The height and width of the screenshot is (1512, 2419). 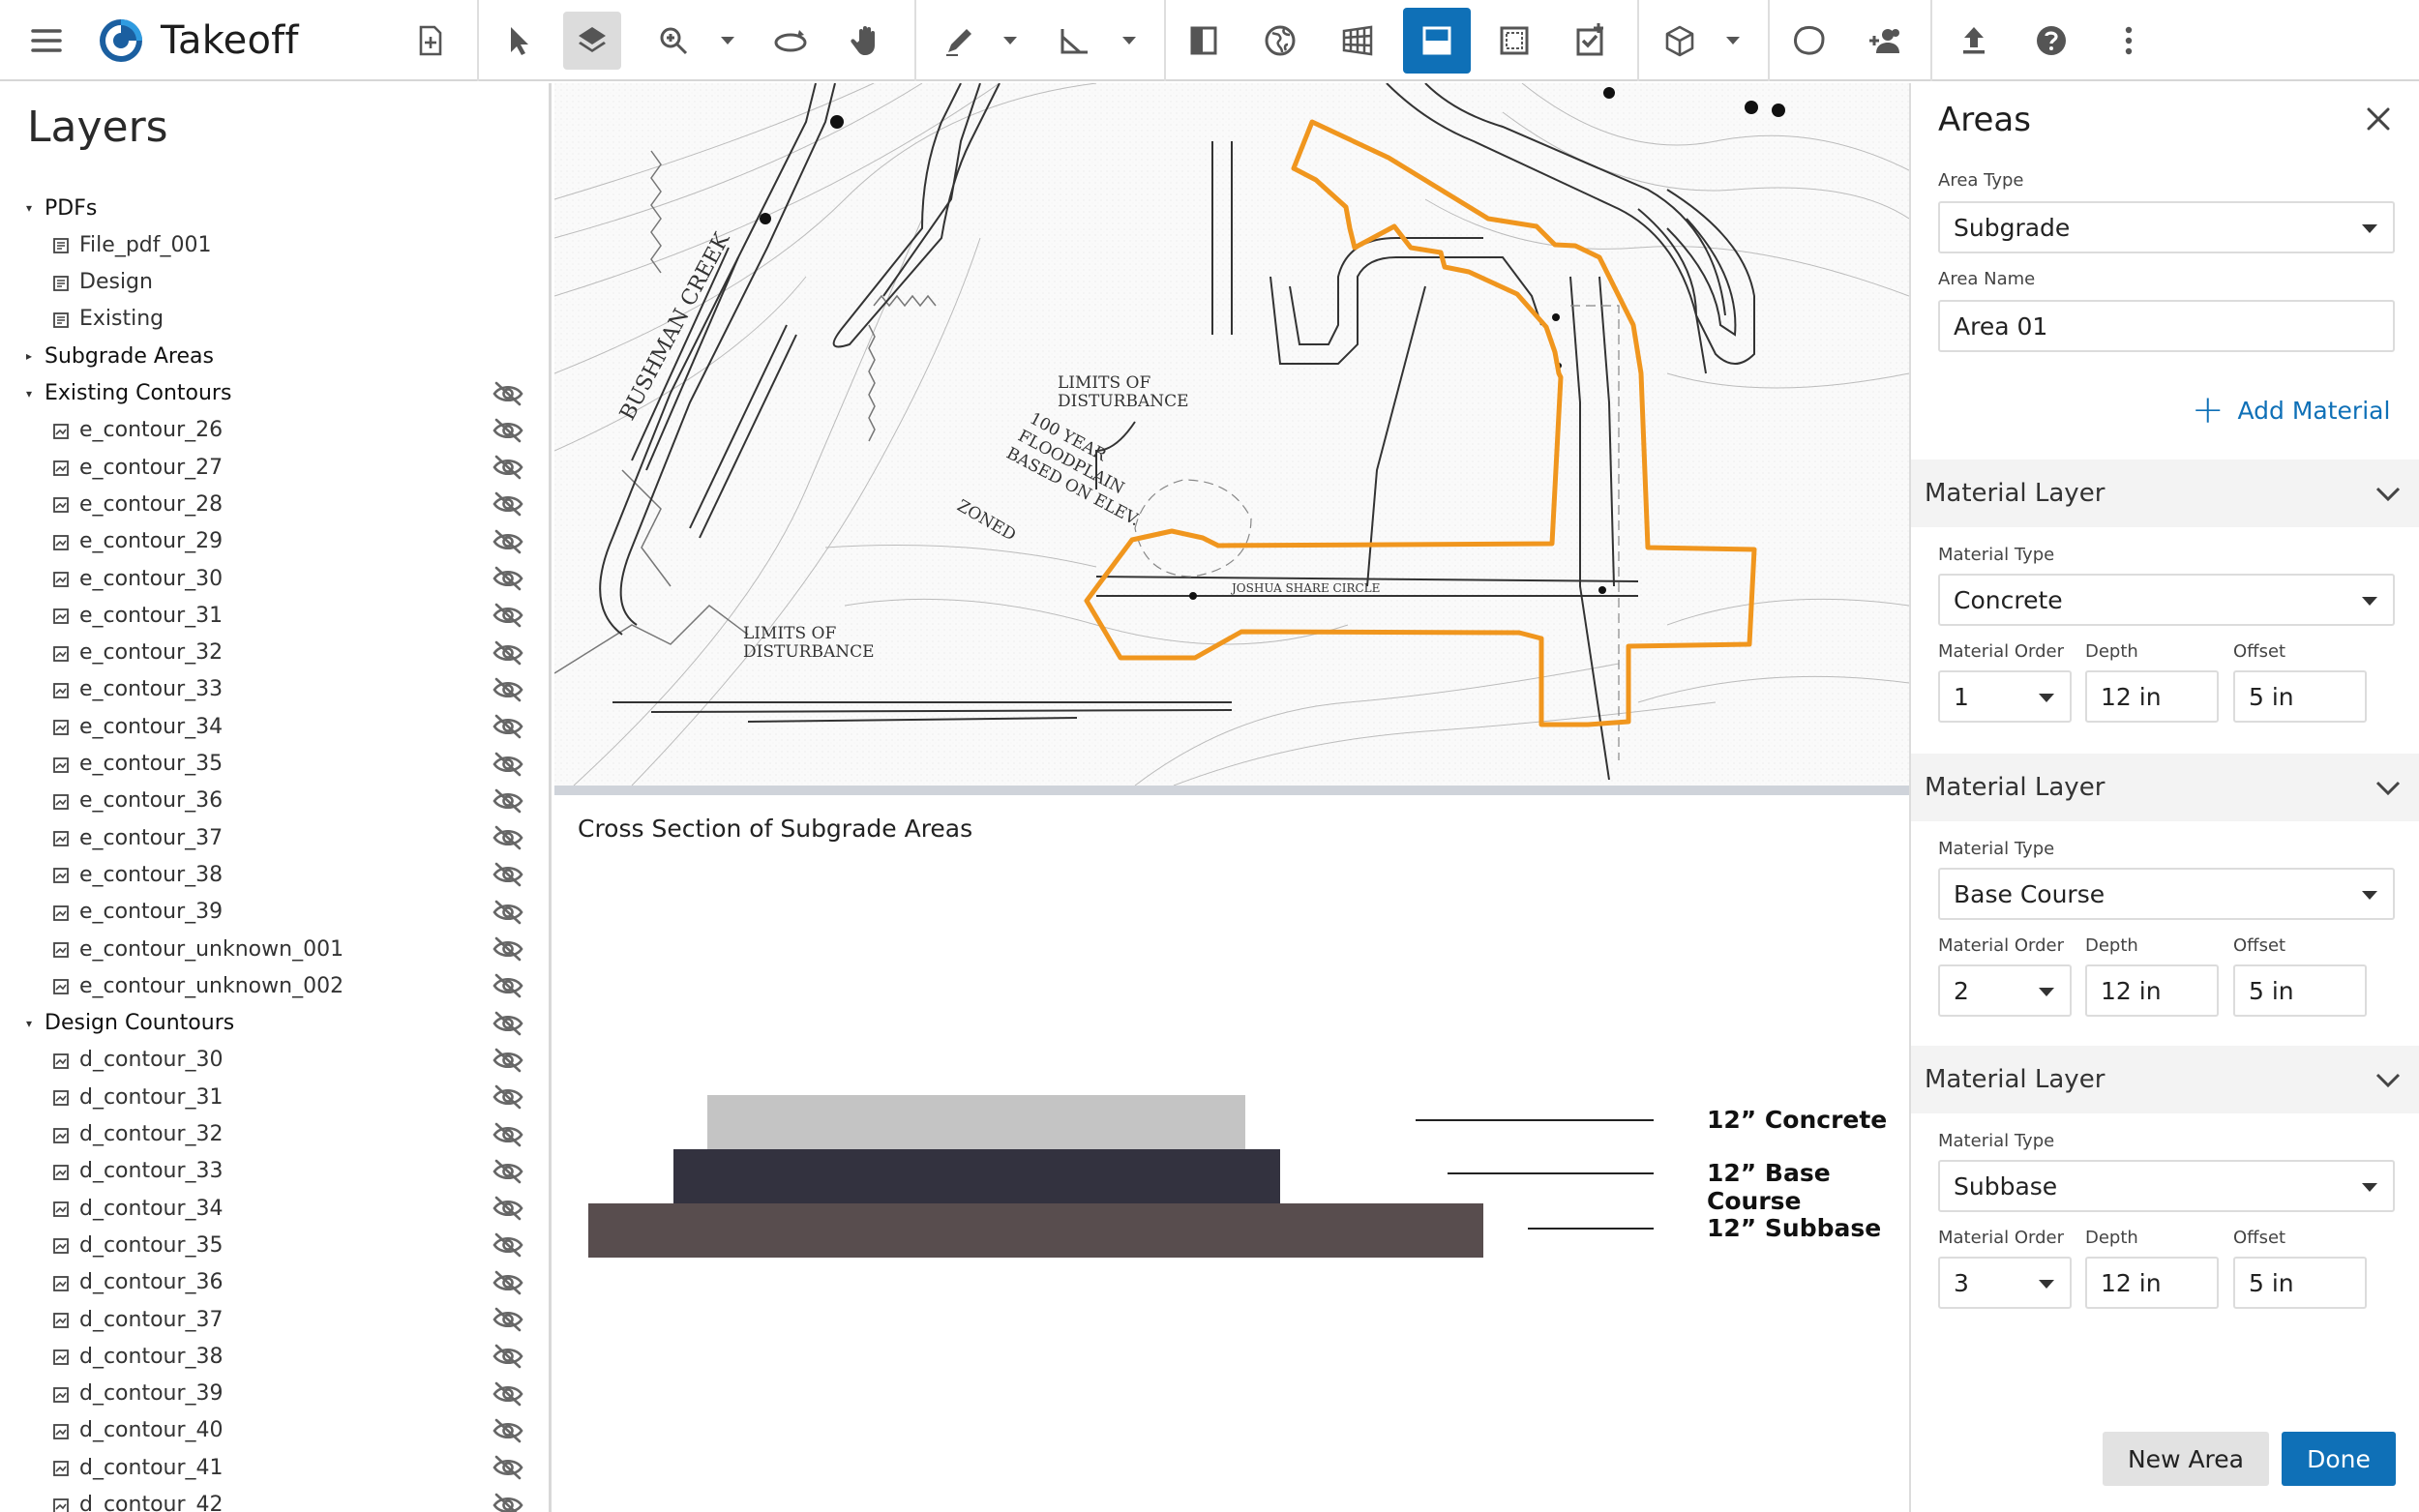 I want to click on layer-item: e_contour_27, so click(x=137, y=468).